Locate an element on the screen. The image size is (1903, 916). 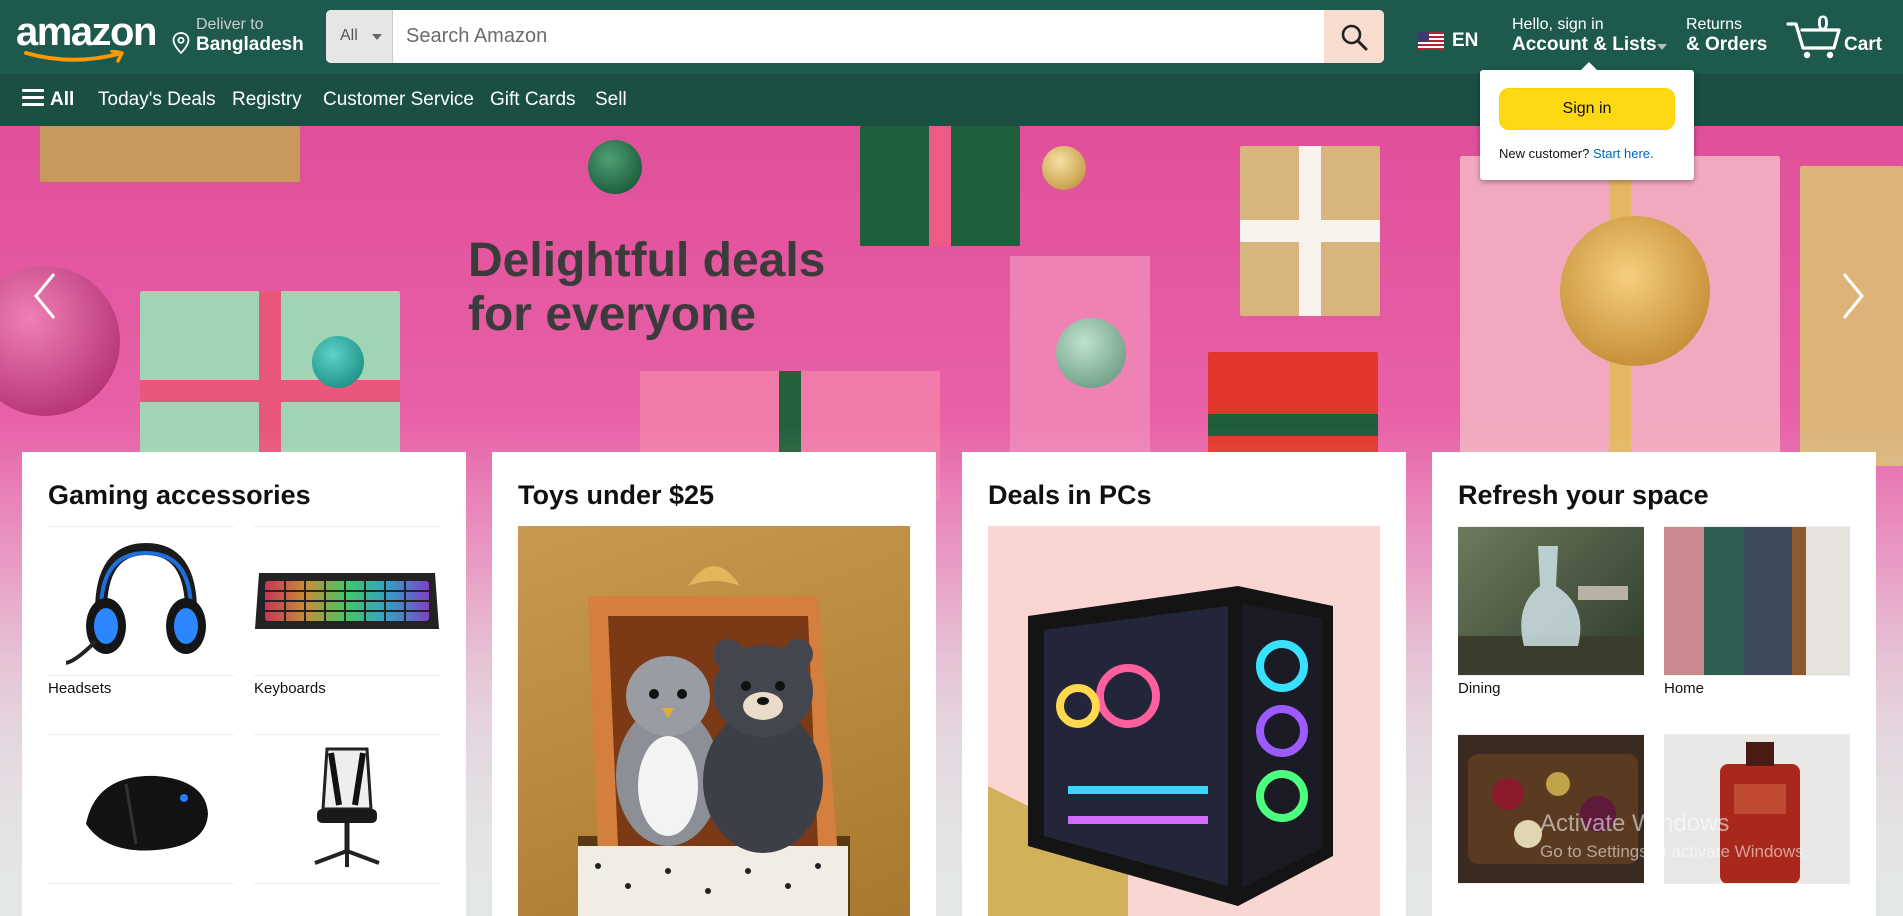
tile-keyboards: Keyboards is located at coordinates (347, 611).